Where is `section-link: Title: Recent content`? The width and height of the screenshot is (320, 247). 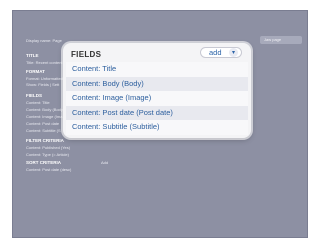
section-link: Title: Recent content is located at coordinates (44, 62).